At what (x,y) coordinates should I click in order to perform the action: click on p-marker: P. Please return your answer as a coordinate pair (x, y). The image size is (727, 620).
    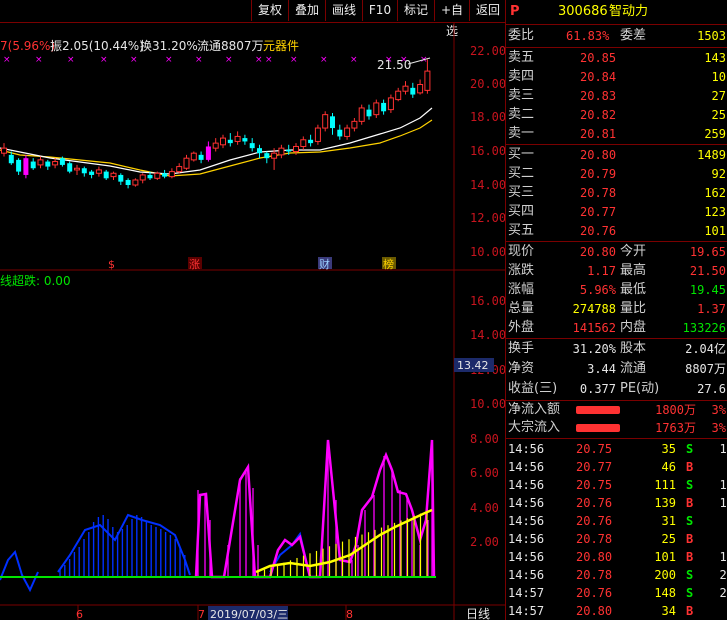
    Looking at the image, I should click on (515, 11).